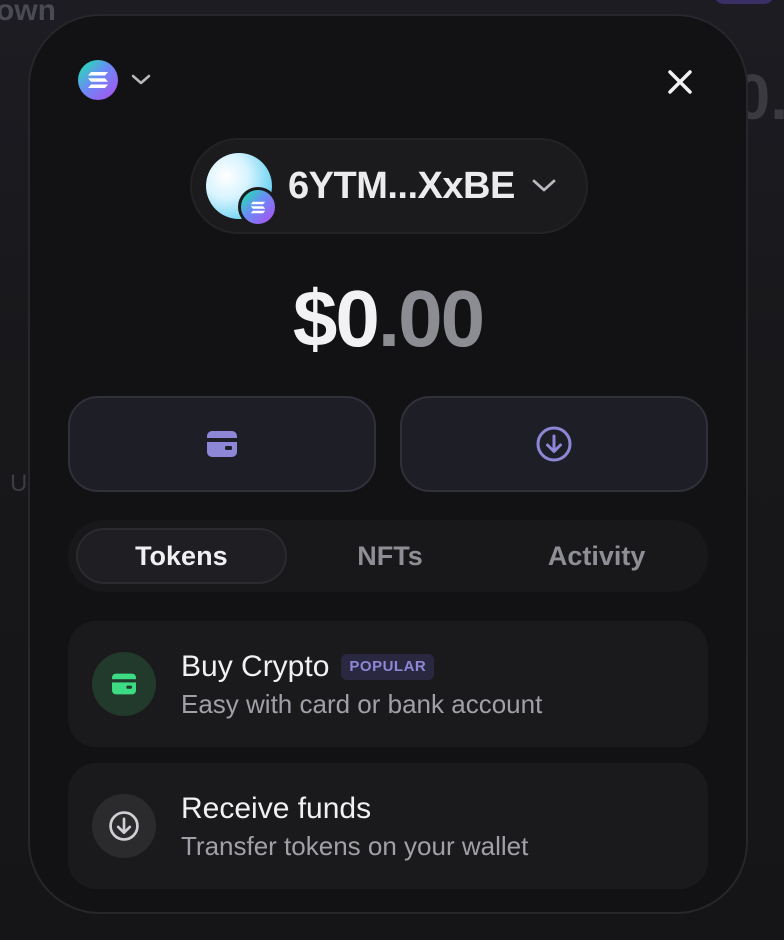 The width and height of the screenshot is (784, 940). Describe the element at coordinates (362, 704) in the screenshot. I see `card-subtitle: Easy with card or bank account` at that location.